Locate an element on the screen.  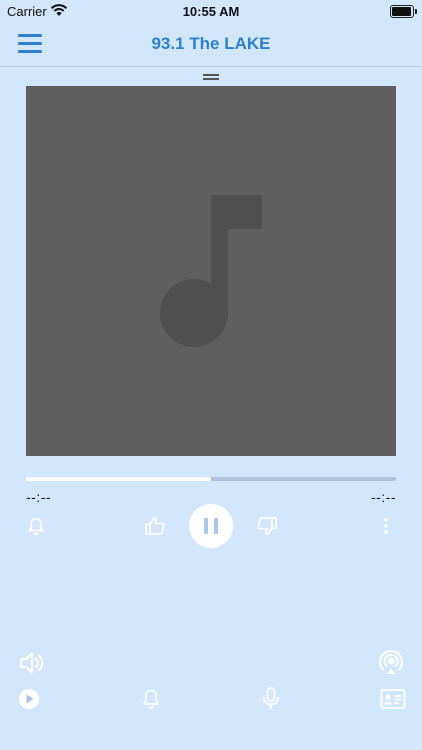
play-circle-icon is located at coordinates (29, 699).